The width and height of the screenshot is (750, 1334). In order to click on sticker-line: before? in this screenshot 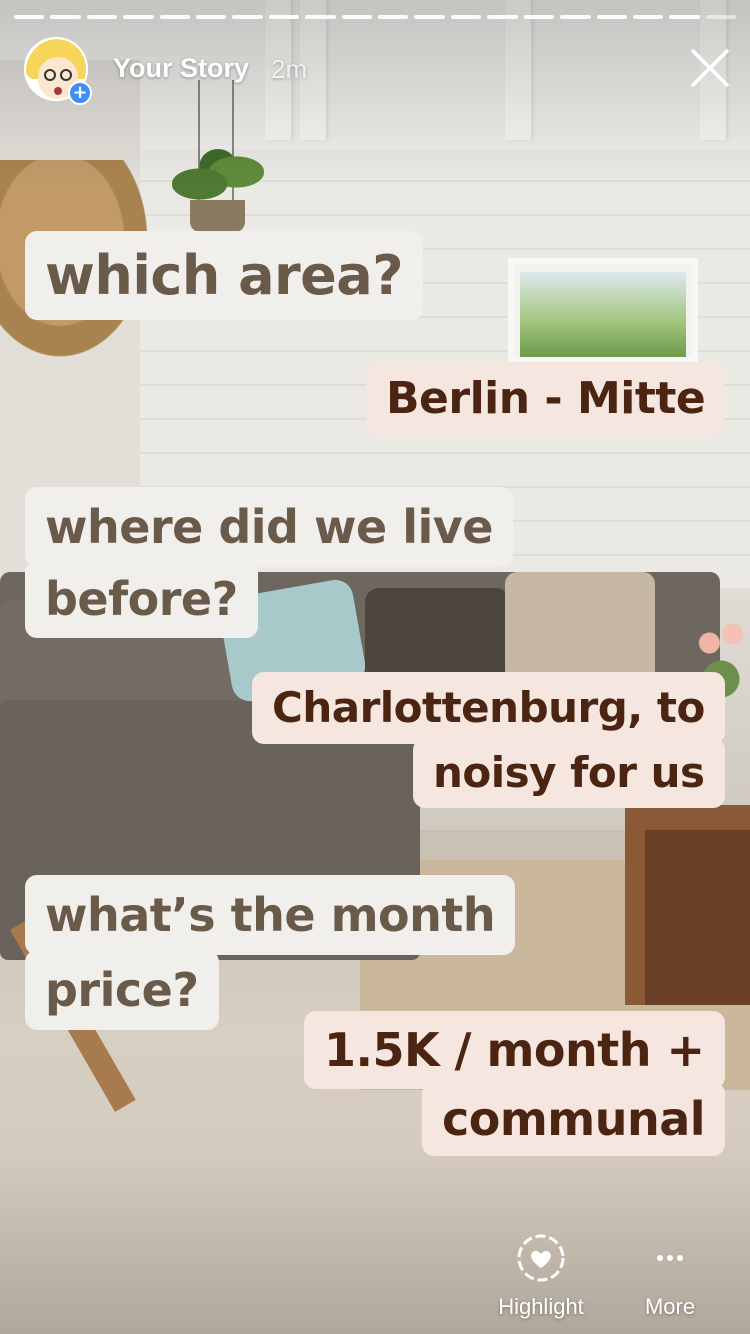, I will do `click(141, 599)`.